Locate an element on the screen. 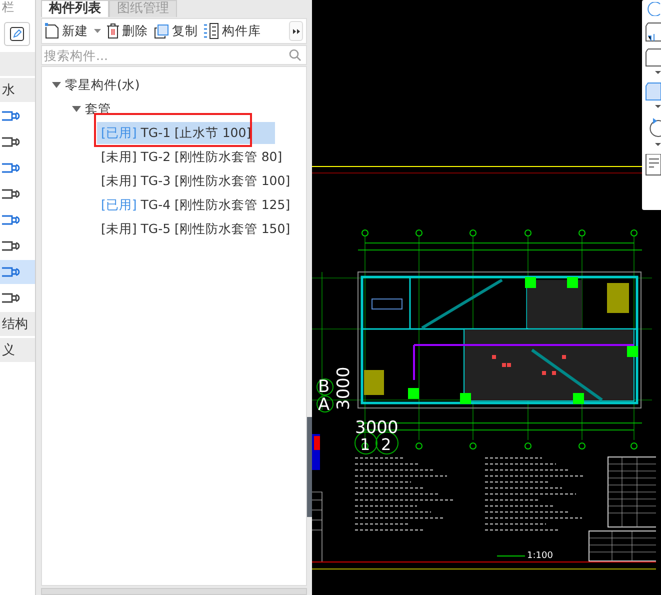  copy-icon is located at coordinates (161, 31).